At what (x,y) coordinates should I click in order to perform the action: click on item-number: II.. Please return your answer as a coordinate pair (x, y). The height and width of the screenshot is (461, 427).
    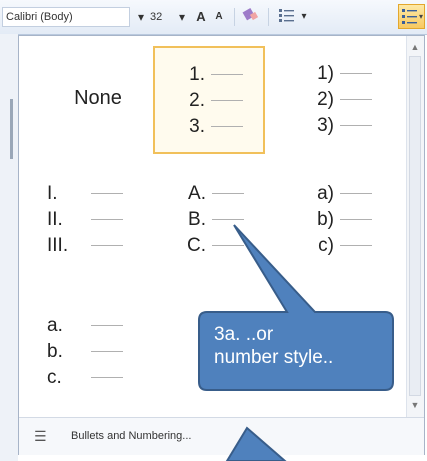
    Looking at the image, I should click on (55, 219).